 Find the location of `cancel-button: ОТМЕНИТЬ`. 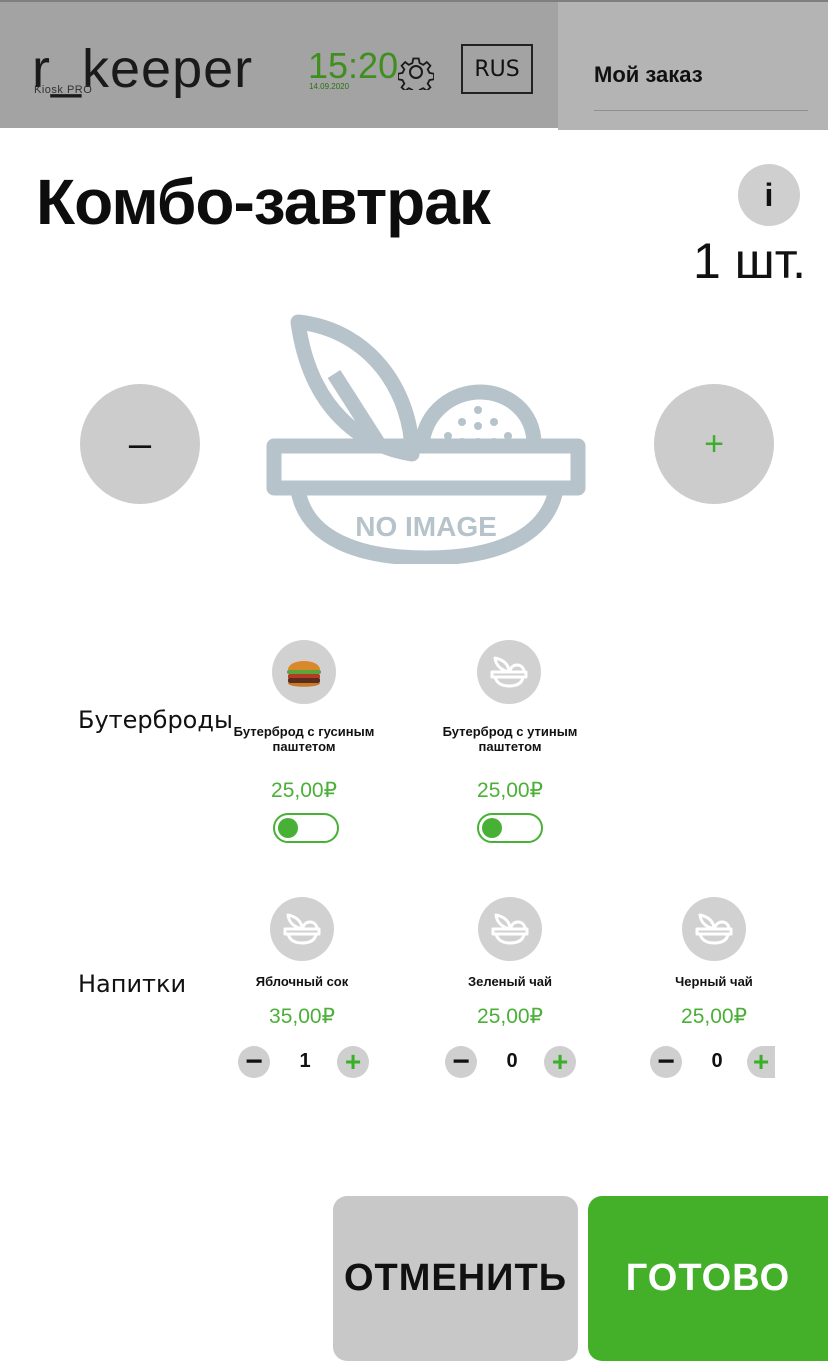

cancel-button: ОТМЕНИТЬ is located at coordinates (455, 1278).